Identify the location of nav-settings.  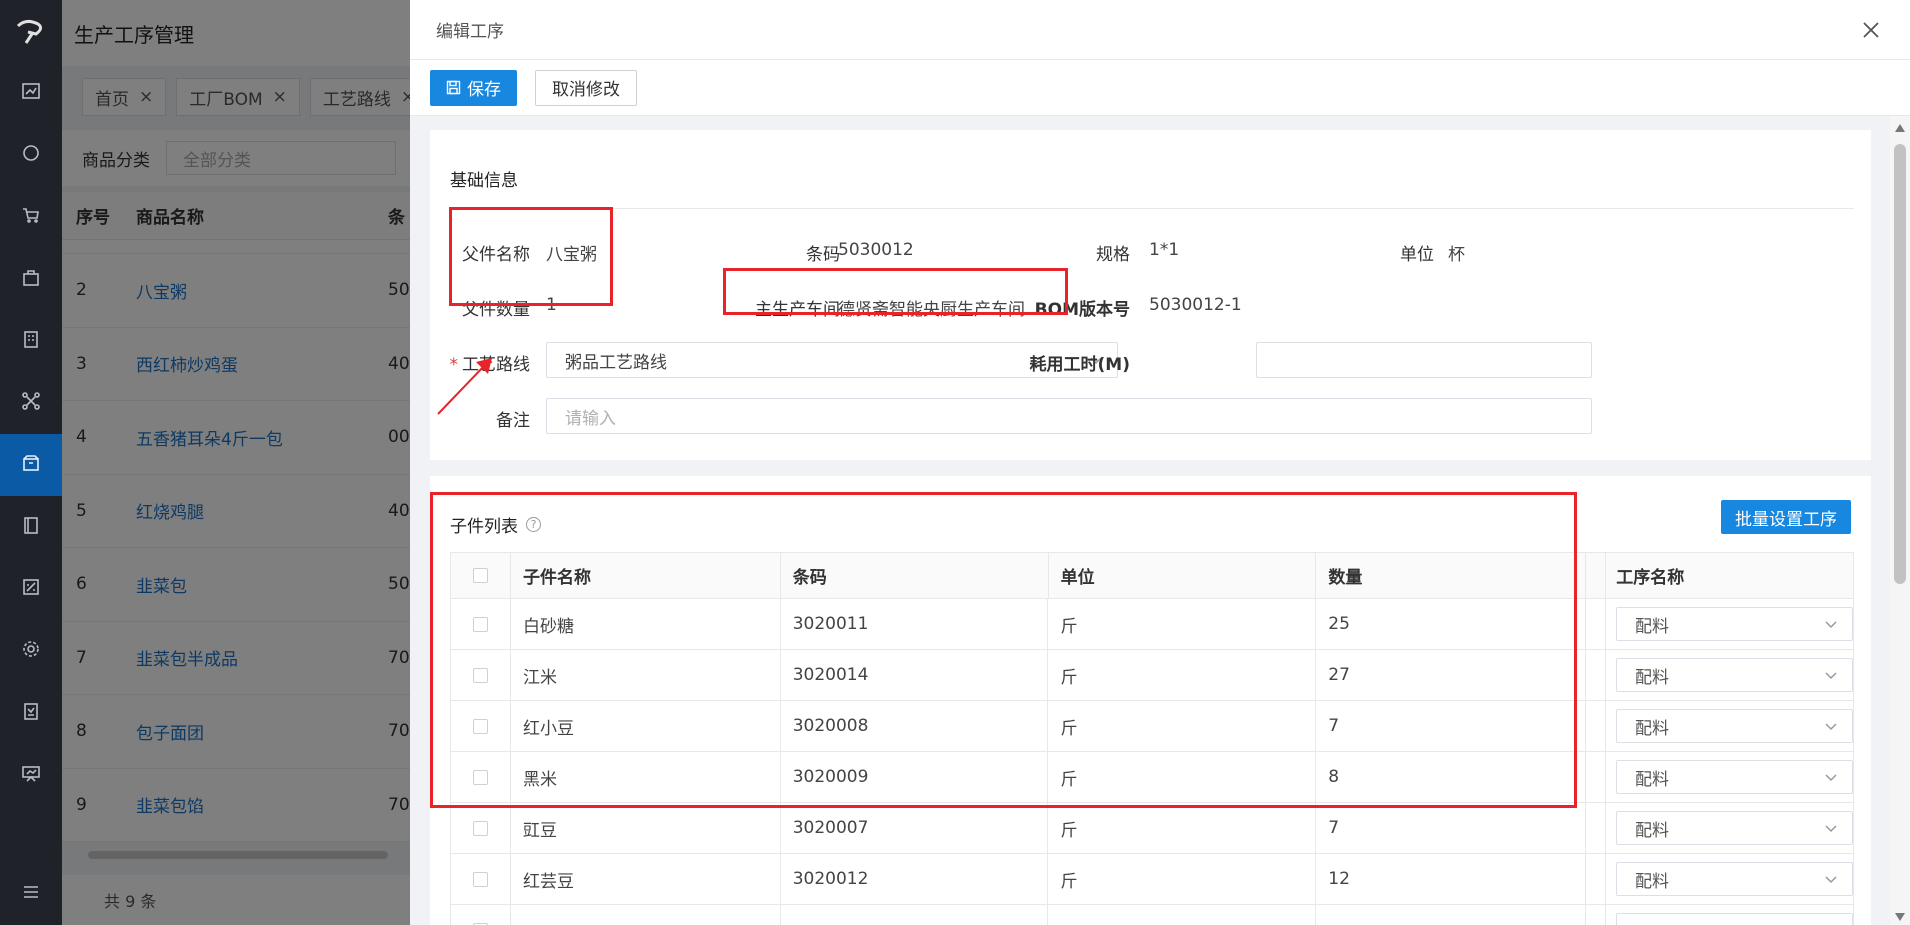
(31, 651).